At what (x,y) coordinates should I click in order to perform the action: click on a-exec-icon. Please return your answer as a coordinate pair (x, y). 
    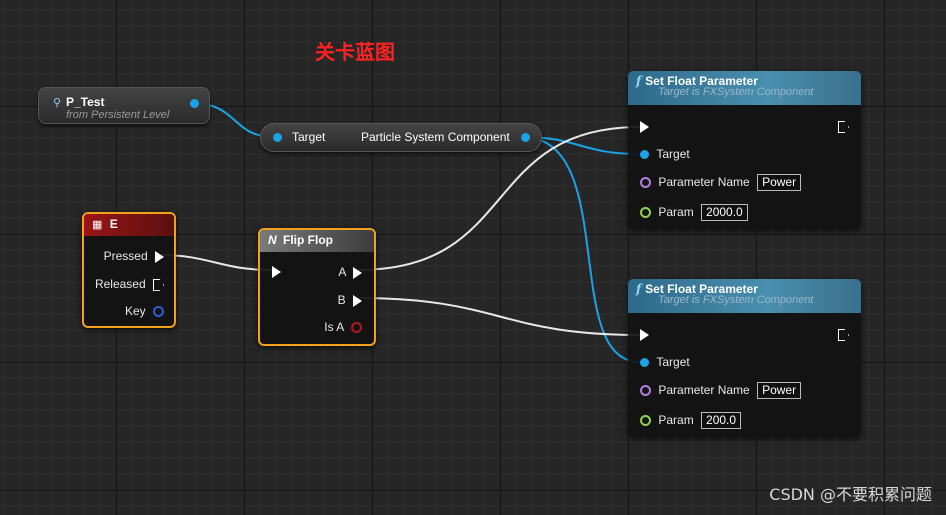
    Looking at the image, I should click on (357, 272).